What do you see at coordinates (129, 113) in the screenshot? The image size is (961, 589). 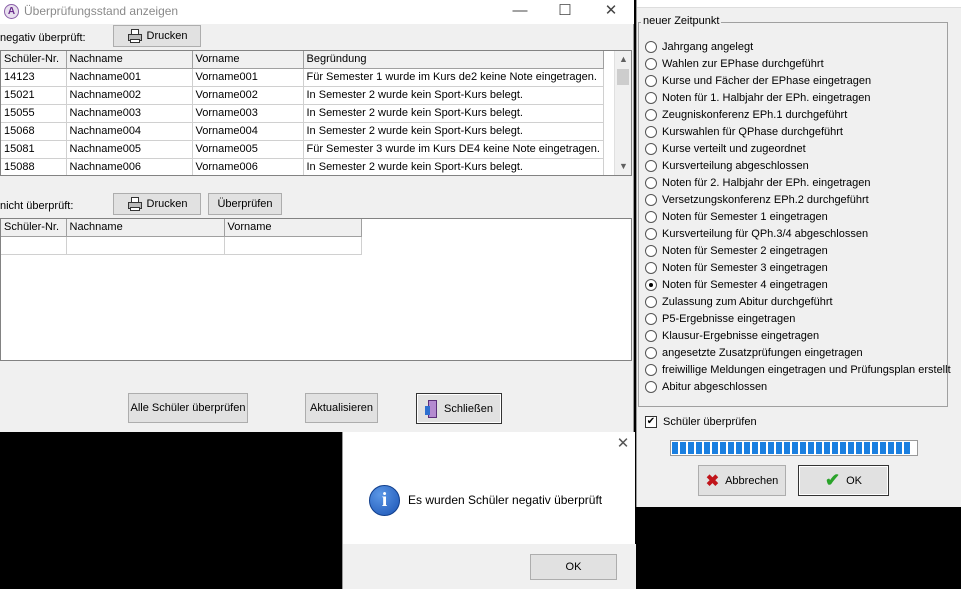 I see `table-cell: Nachname003` at bounding box center [129, 113].